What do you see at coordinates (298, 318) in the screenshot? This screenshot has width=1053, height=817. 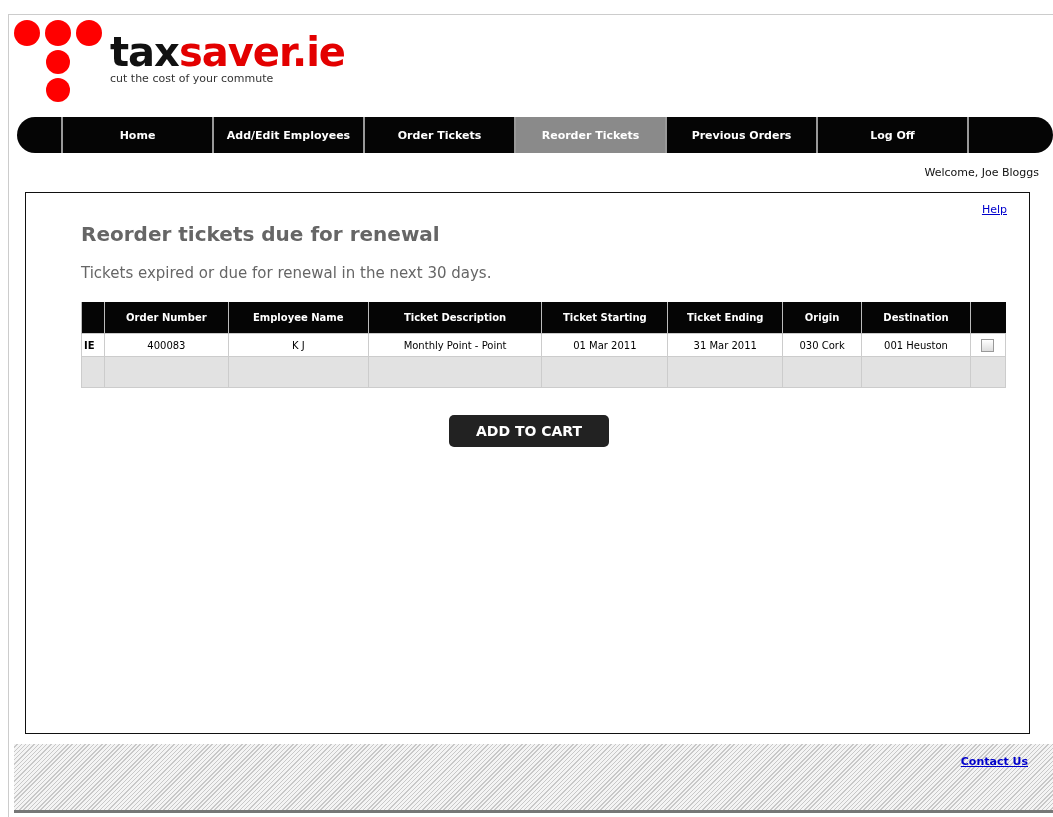 I see `column-header: Employee Name` at bounding box center [298, 318].